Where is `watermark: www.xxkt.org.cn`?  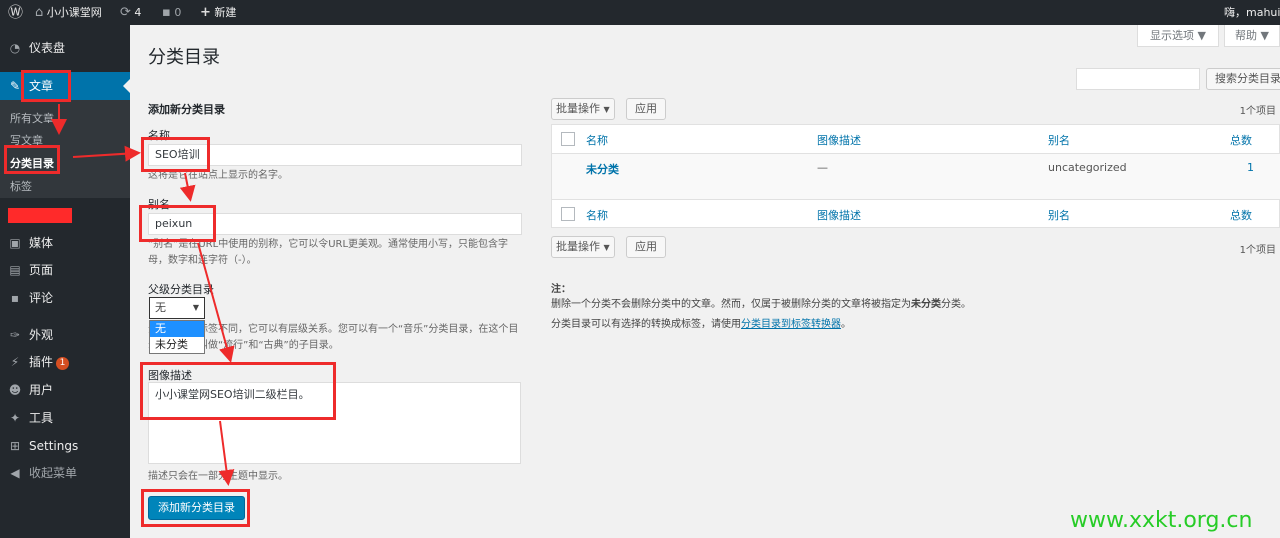
watermark: www.xxkt.org.cn is located at coordinates (1161, 520).